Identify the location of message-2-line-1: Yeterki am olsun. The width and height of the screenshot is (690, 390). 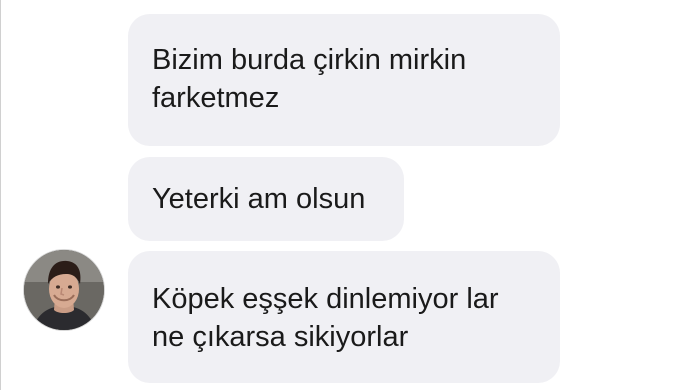
(259, 199).